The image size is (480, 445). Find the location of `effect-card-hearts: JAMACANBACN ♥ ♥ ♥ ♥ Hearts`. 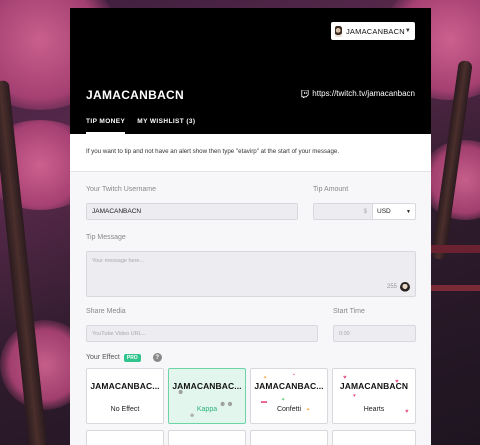

effect-card-hearts: JAMACANBACN ♥ ♥ ♥ ♥ Hearts is located at coordinates (374, 396).